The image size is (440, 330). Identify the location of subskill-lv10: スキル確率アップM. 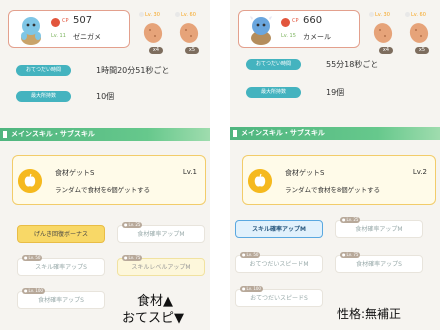
(279, 229).